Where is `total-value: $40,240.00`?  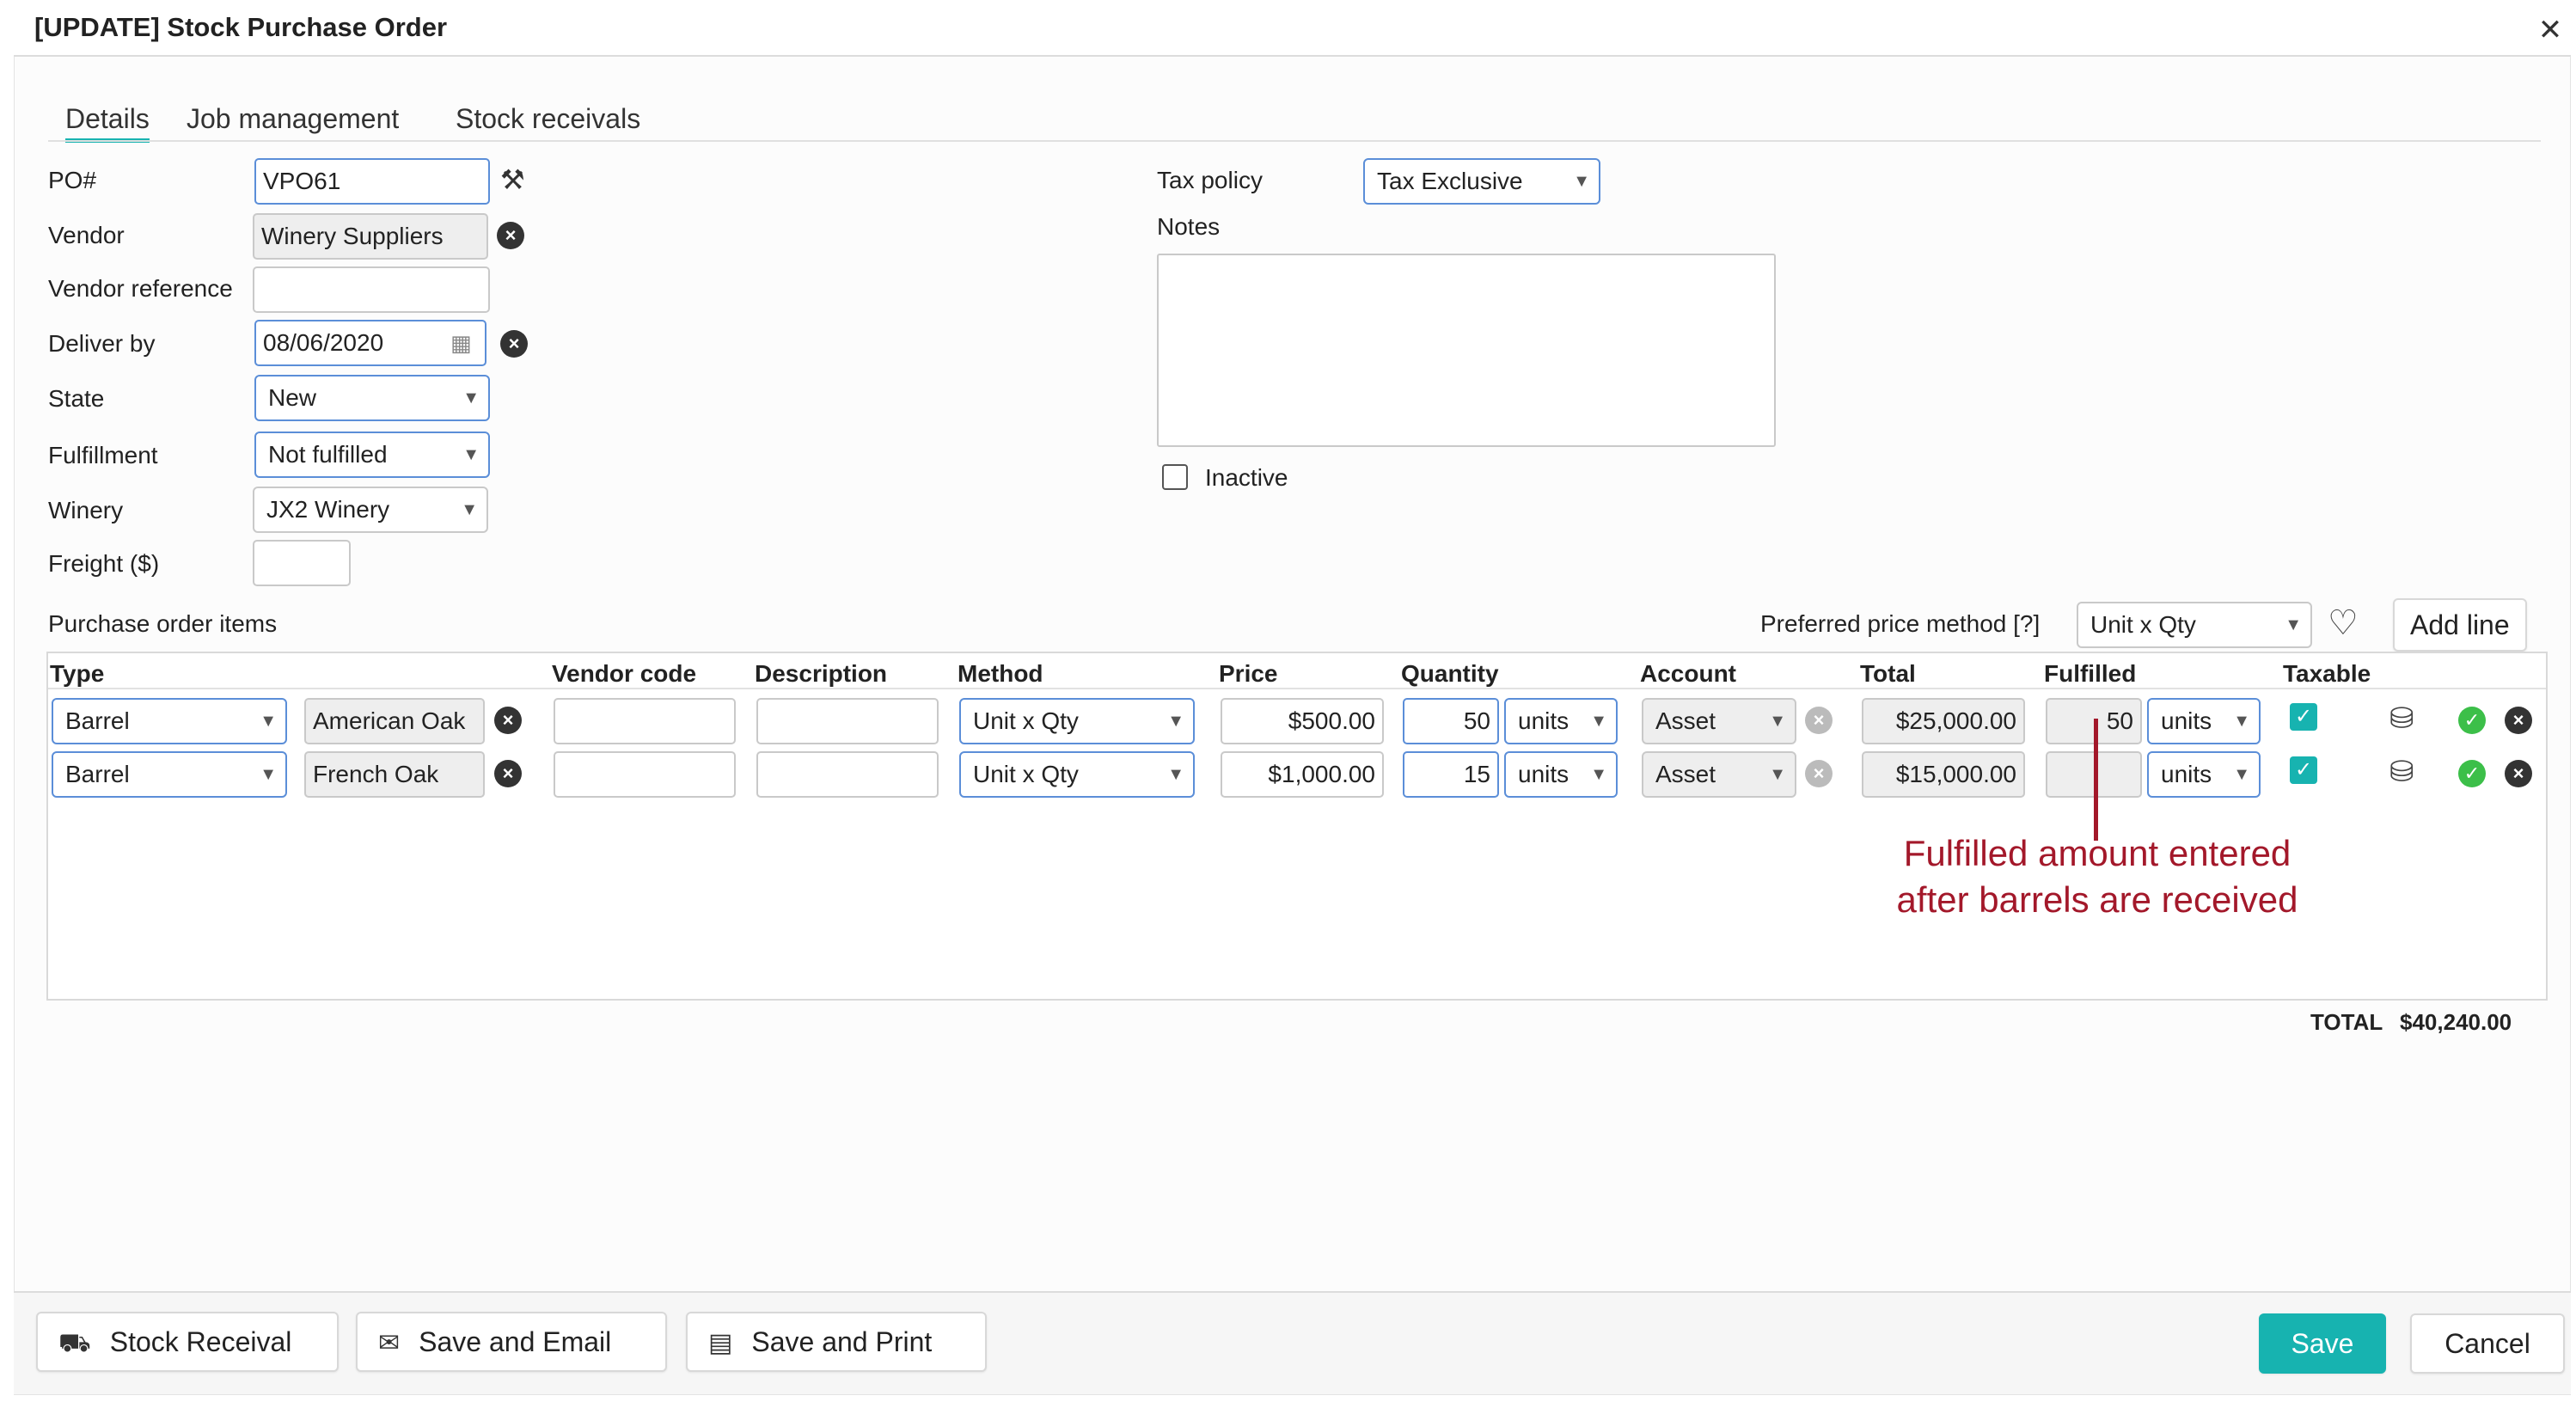
total-value: $40,240.00 is located at coordinates (2456, 1022).